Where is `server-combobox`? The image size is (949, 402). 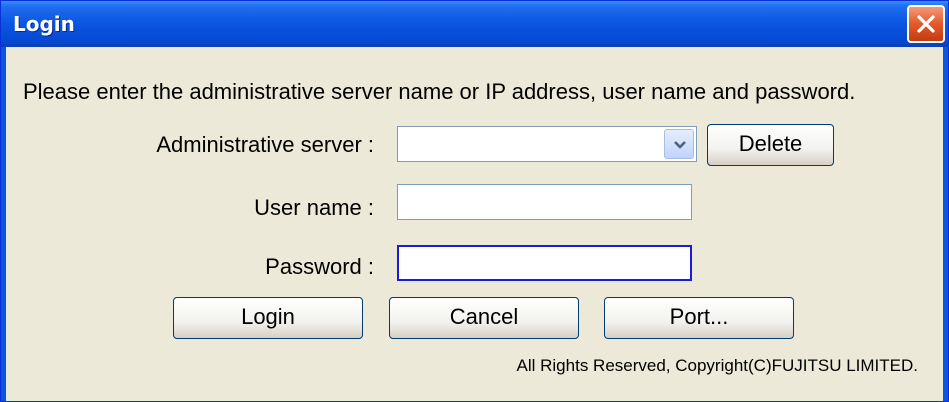 server-combobox is located at coordinates (547, 144).